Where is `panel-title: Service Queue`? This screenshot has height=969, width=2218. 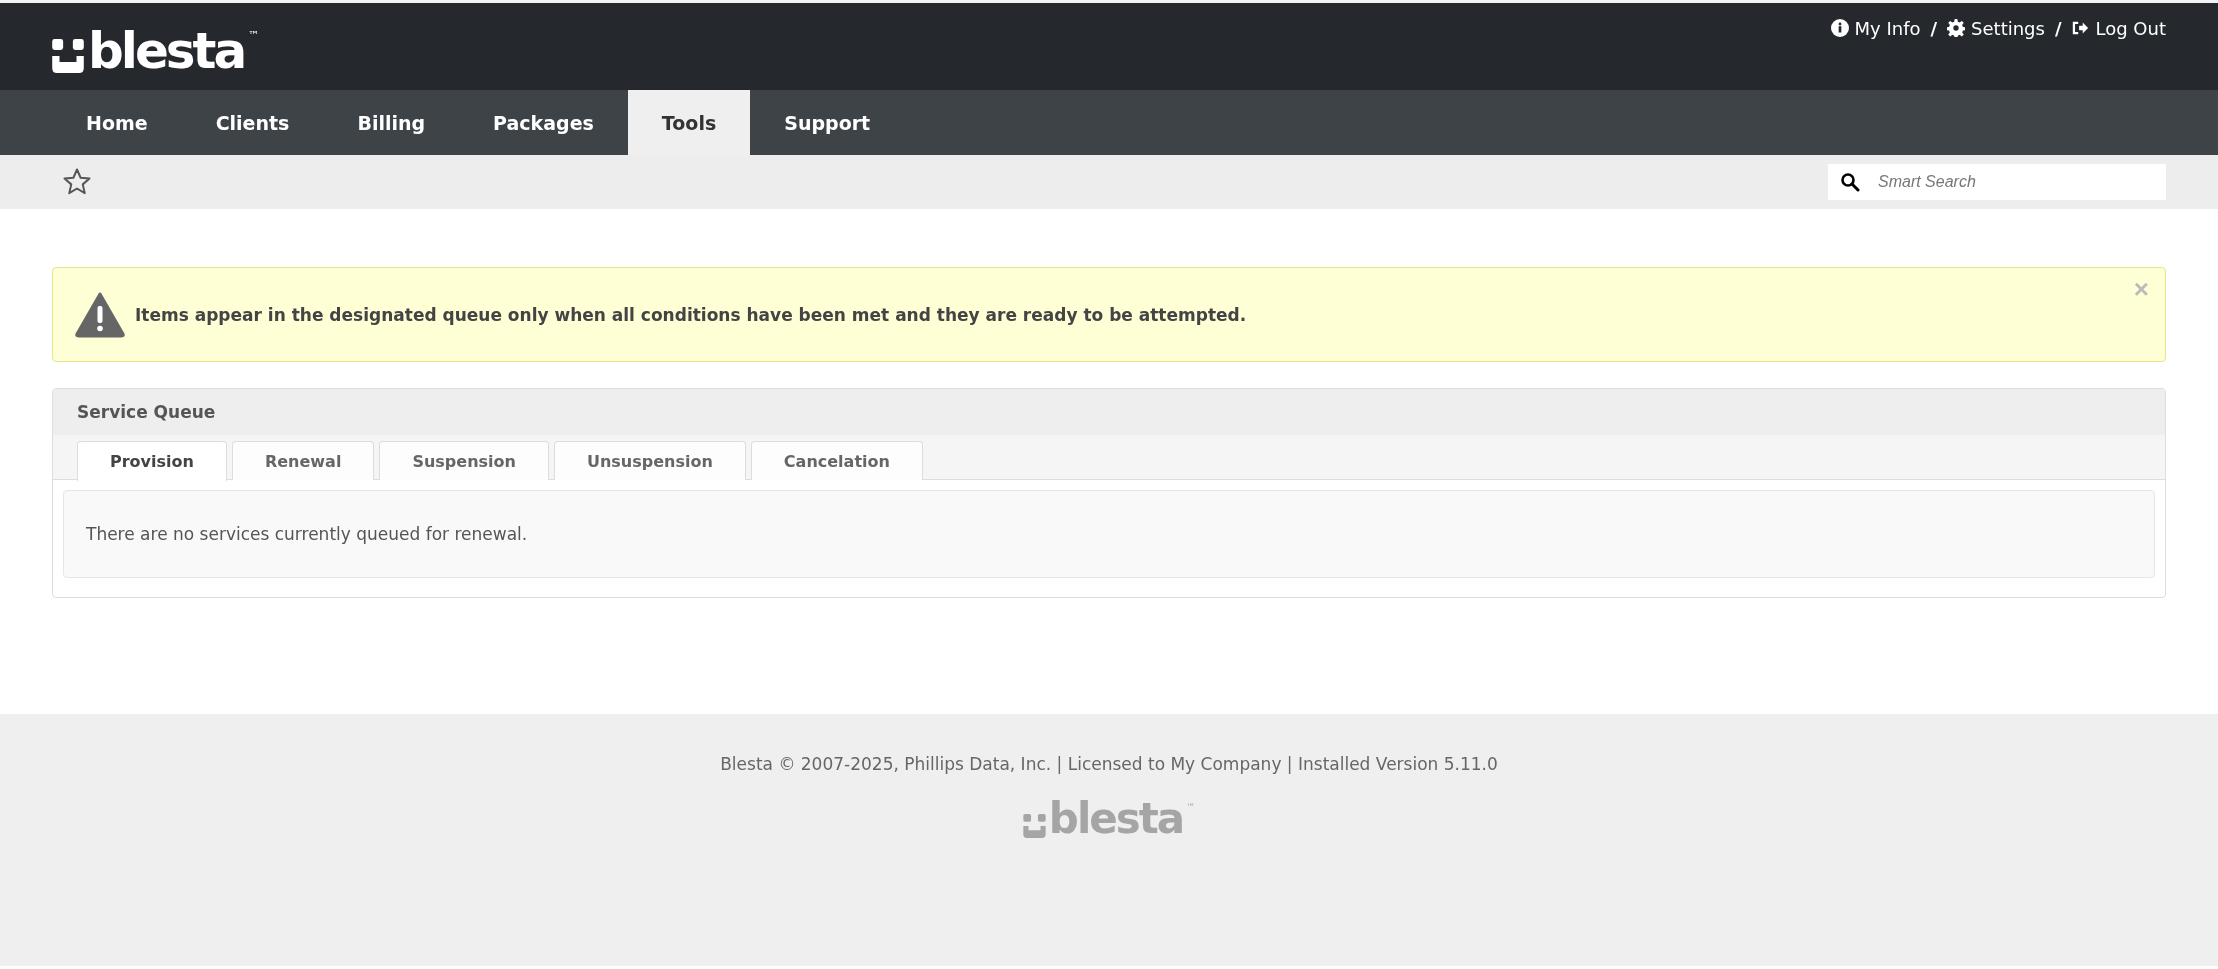 panel-title: Service Queue is located at coordinates (146, 412).